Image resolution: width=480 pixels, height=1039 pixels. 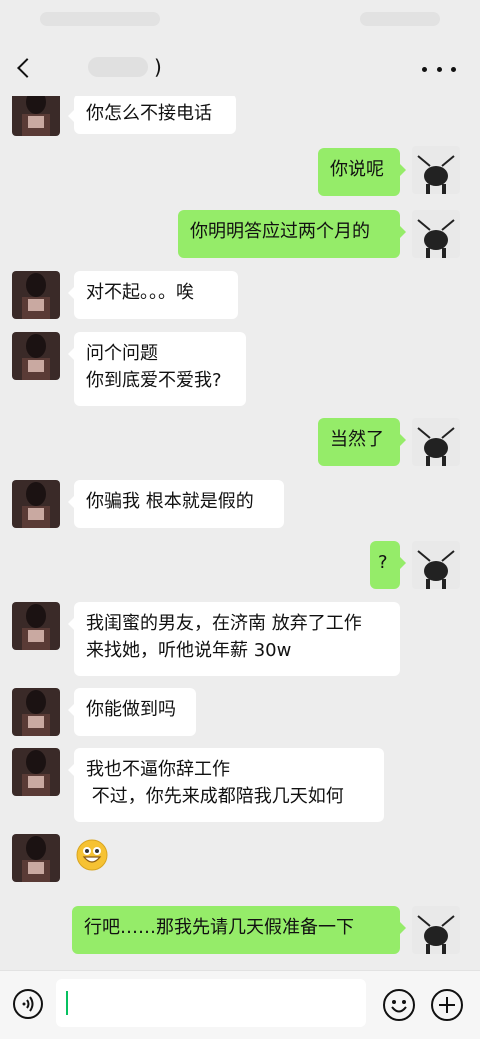 I want to click on input-bar, so click(x=240, y=1004).